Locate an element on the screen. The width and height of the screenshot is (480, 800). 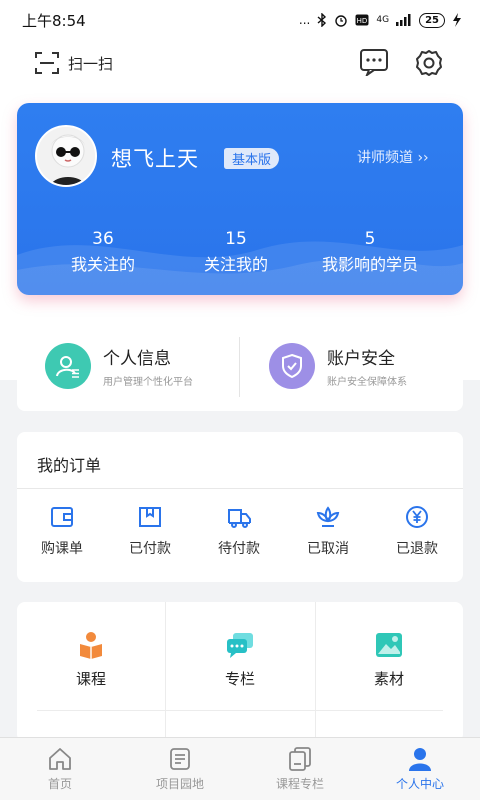
order-label: 已取消 is located at coordinates (328, 549).